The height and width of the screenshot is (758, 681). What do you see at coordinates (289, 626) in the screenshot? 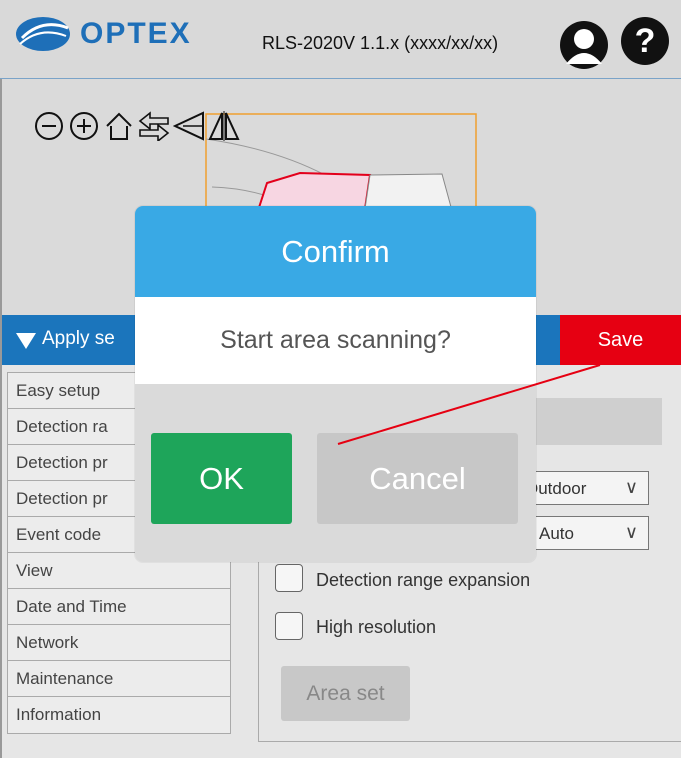
I see `high-resolution-checkbox` at bounding box center [289, 626].